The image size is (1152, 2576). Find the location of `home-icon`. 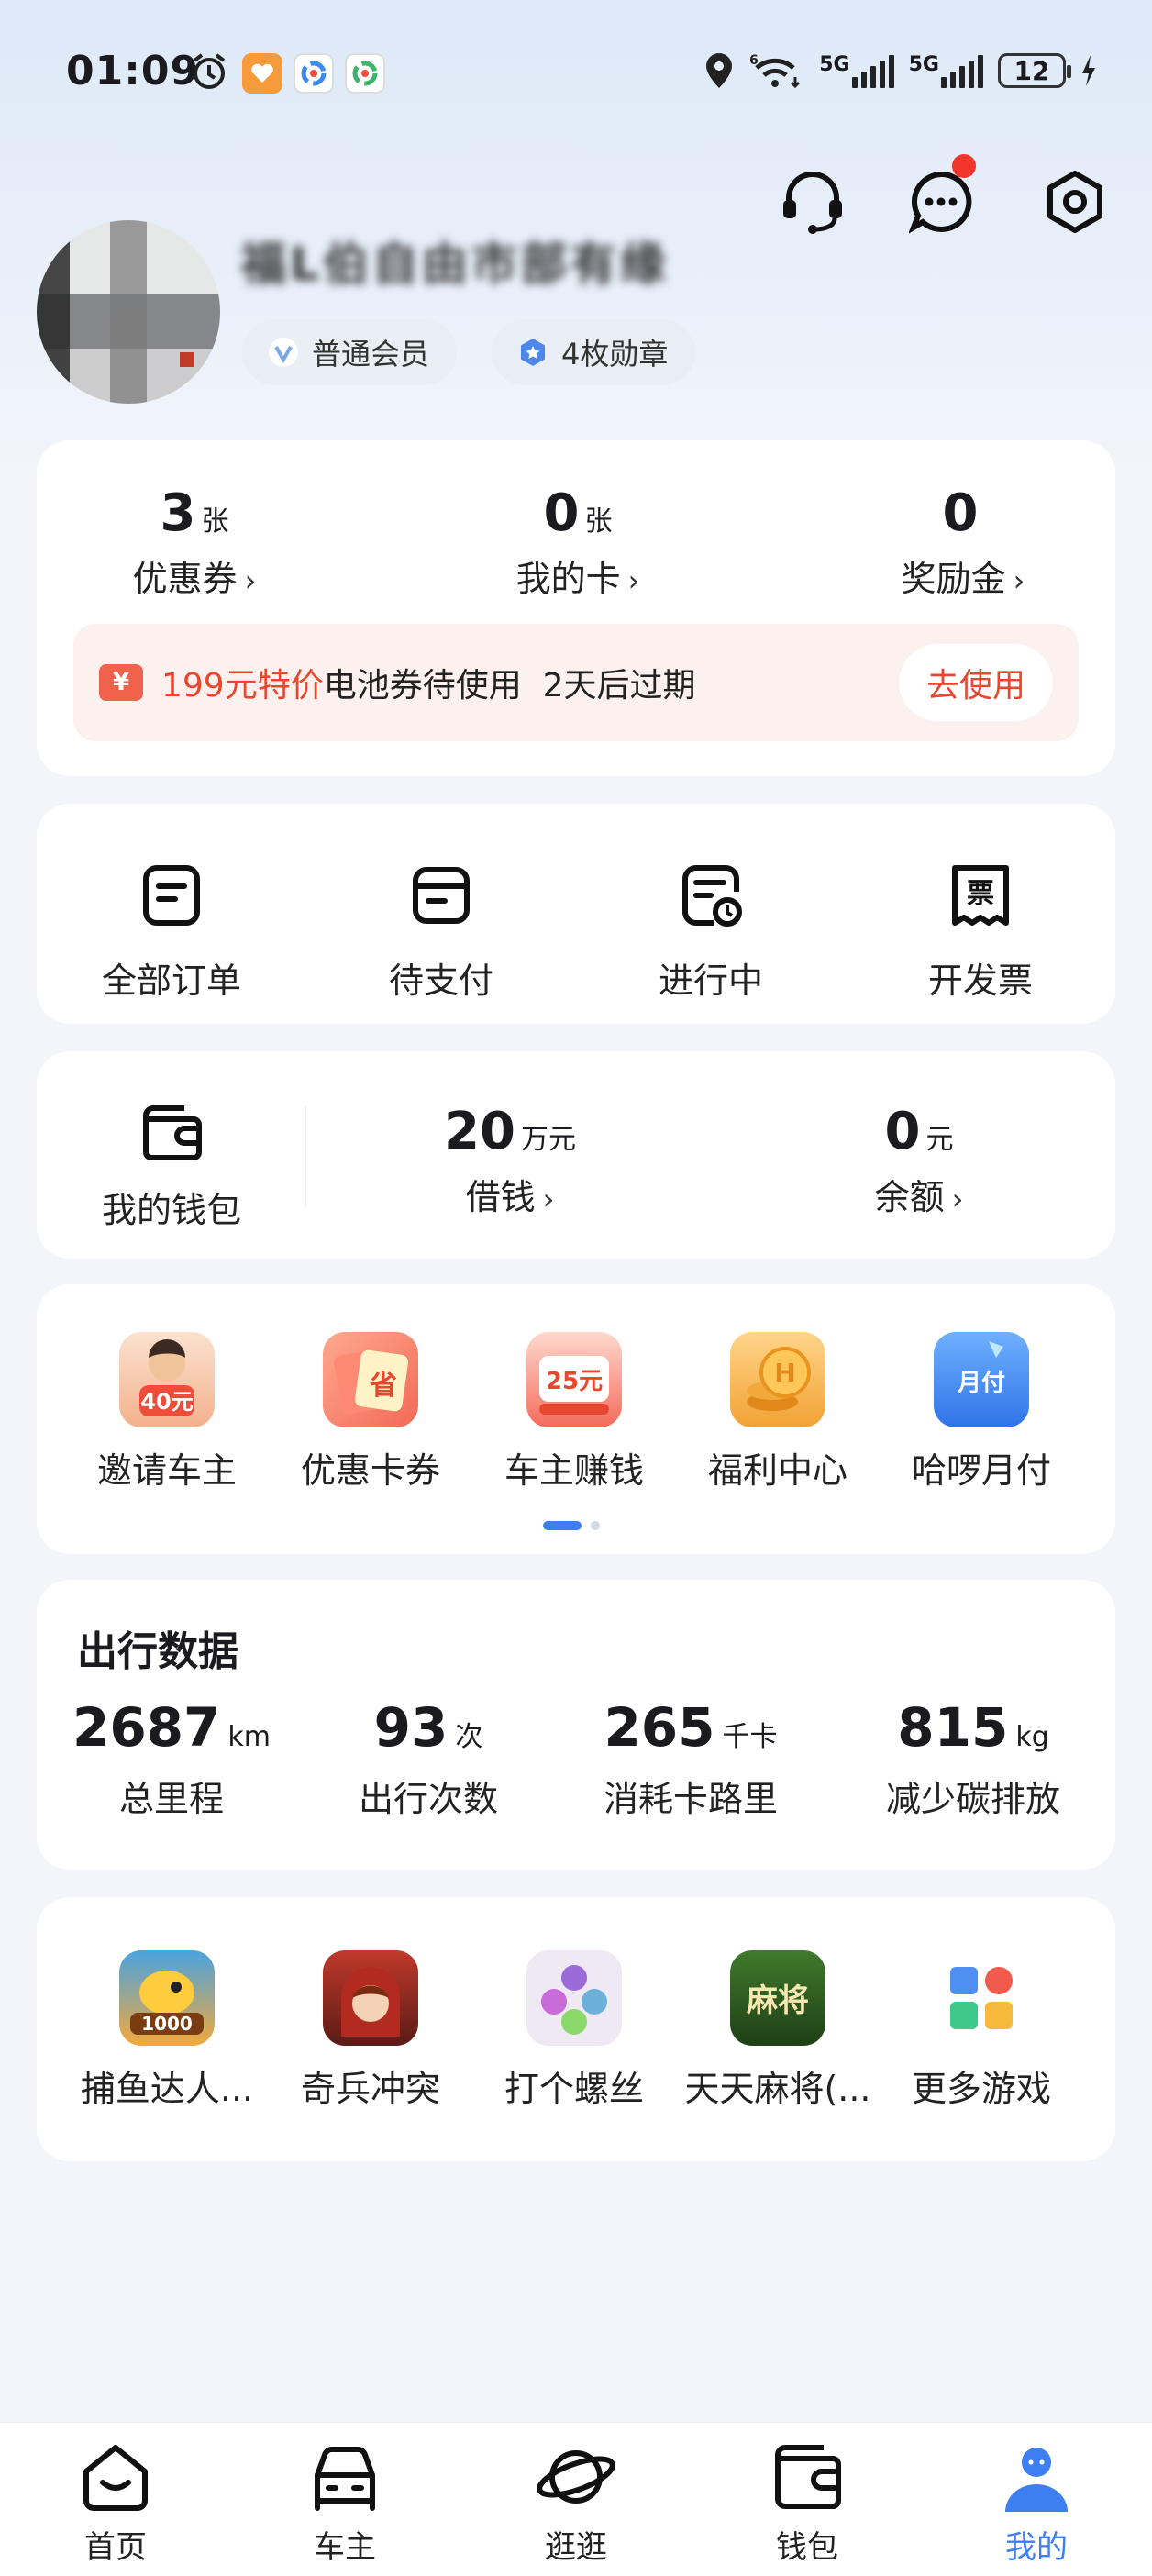

home-icon is located at coordinates (115, 2477).